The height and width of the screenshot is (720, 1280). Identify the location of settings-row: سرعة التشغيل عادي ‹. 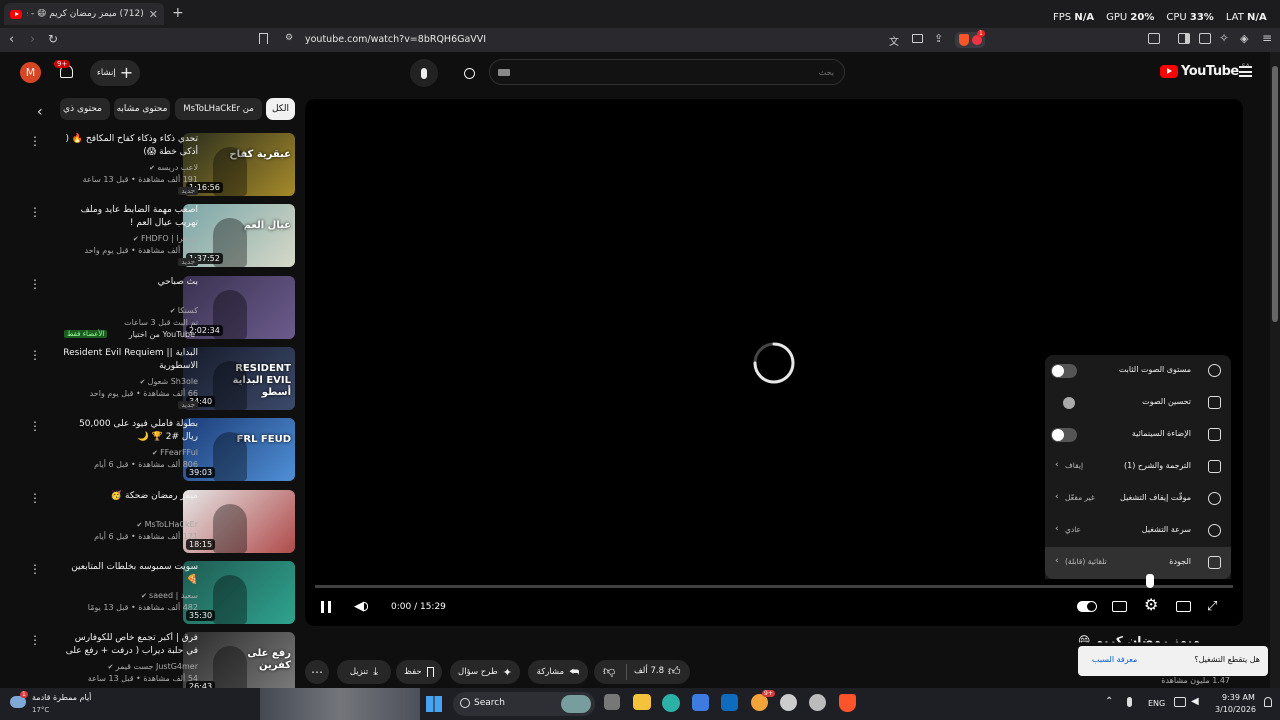
(1138, 531).